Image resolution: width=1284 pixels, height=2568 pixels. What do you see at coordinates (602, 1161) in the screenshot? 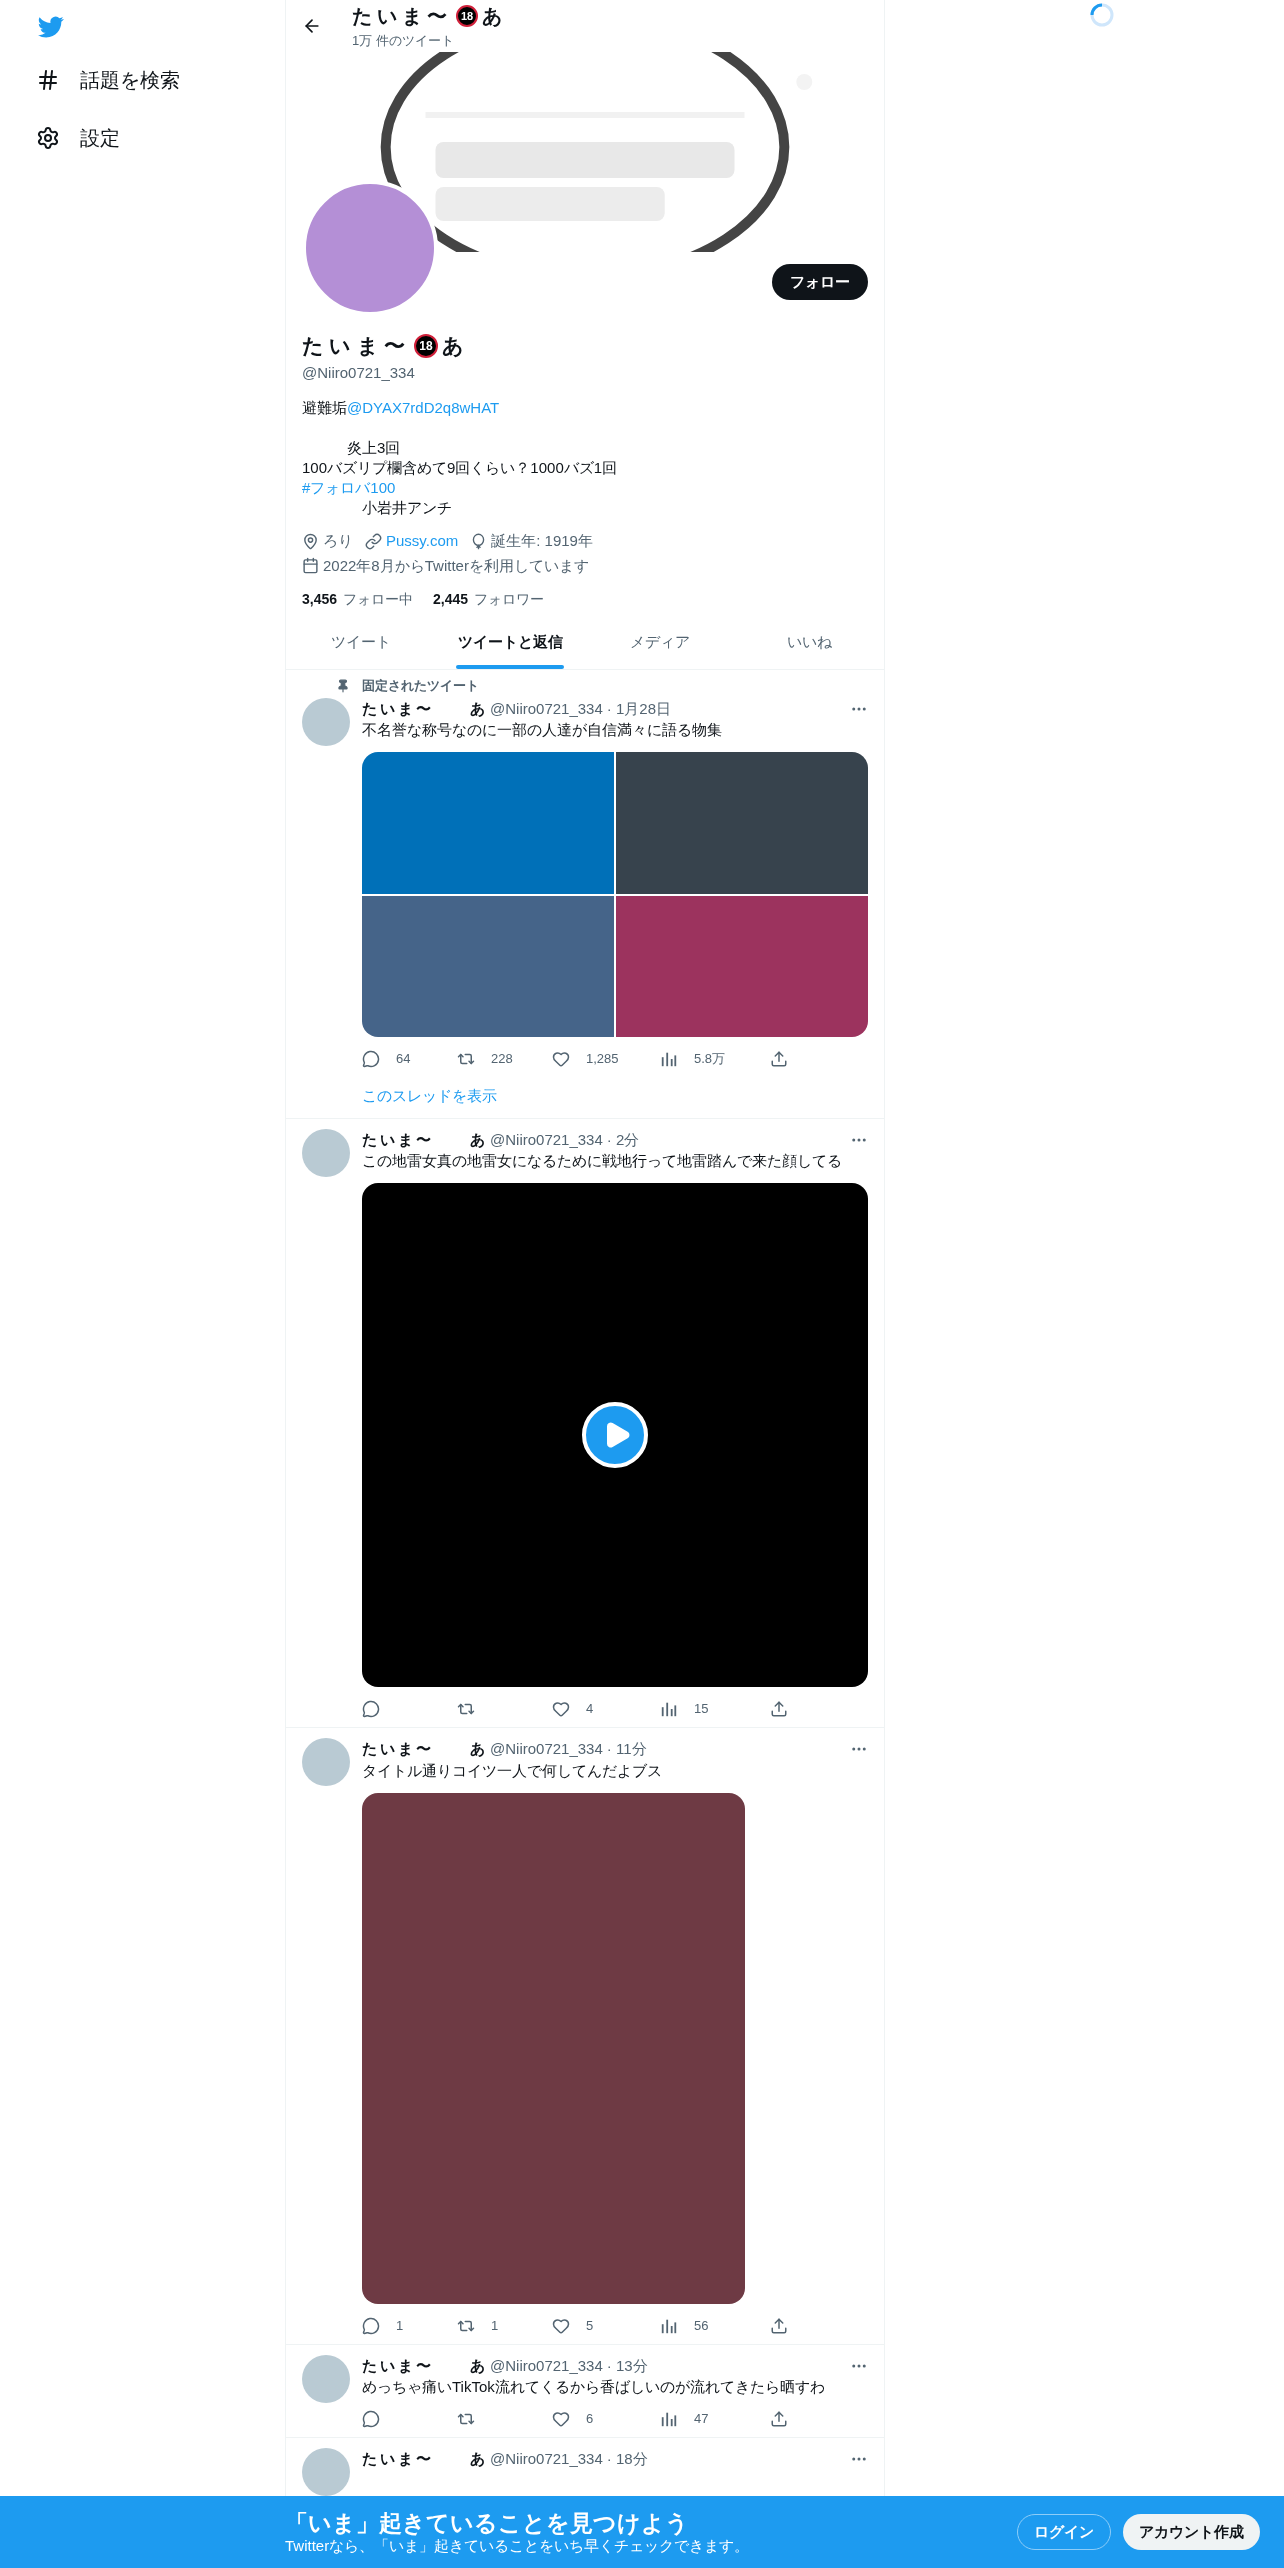
I see `tweet-text: この地雷女真の地雷女になるために戦地行って地雷踏んで来た顔してる` at bounding box center [602, 1161].